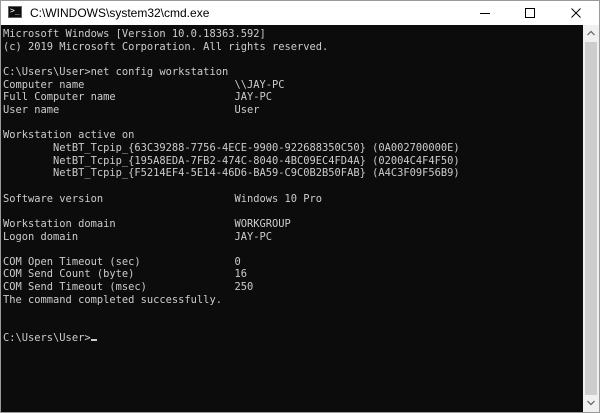  Describe the element at coordinates (15, 12) in the screenshot. I see `cmd-icon: >_` at that location.